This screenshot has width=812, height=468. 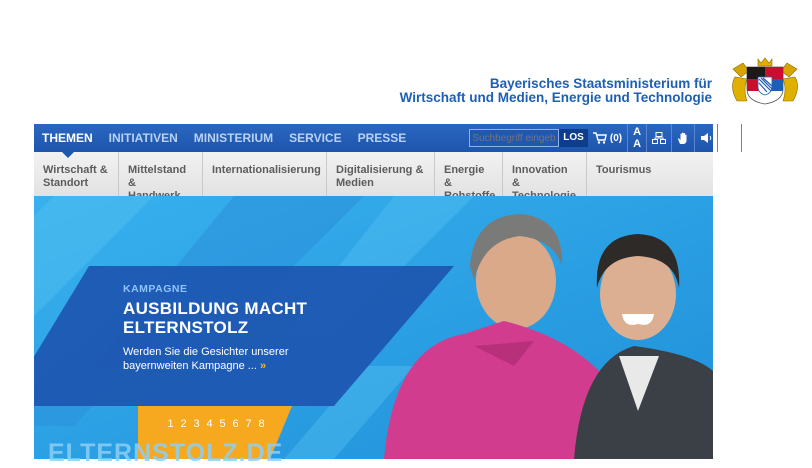 I want to click on more-link-icon: », so click(x=263, y=366).